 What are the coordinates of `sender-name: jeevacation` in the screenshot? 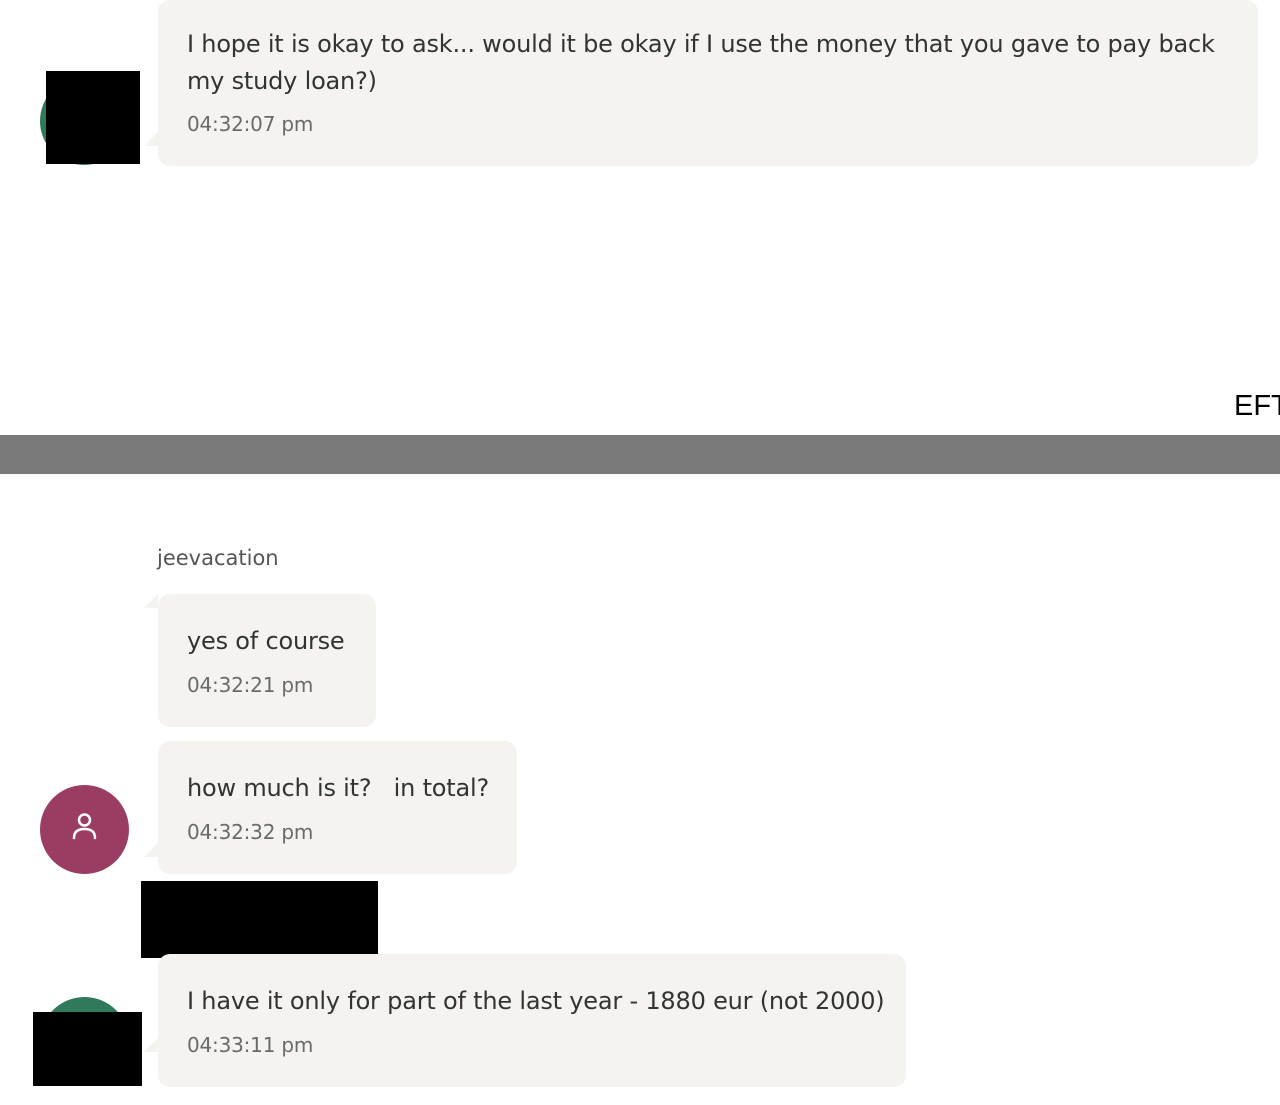 It's located at (218, 558).